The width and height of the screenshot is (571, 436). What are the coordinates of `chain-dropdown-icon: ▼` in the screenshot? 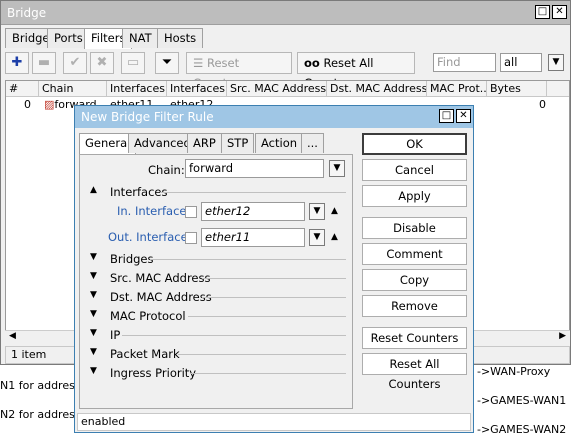 It's located at (337, 168).